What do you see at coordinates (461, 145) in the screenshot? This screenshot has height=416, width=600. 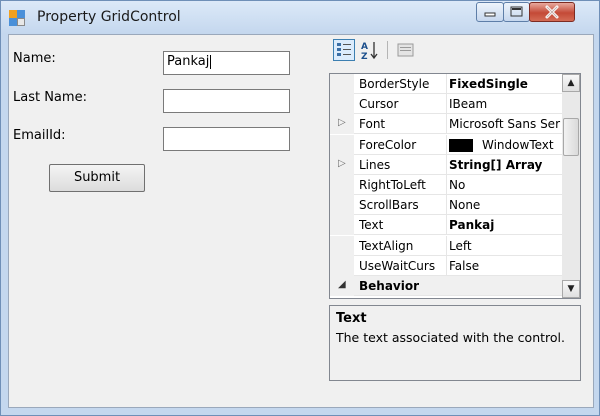 I see `color-swatch` at bounding box center [461, 145].